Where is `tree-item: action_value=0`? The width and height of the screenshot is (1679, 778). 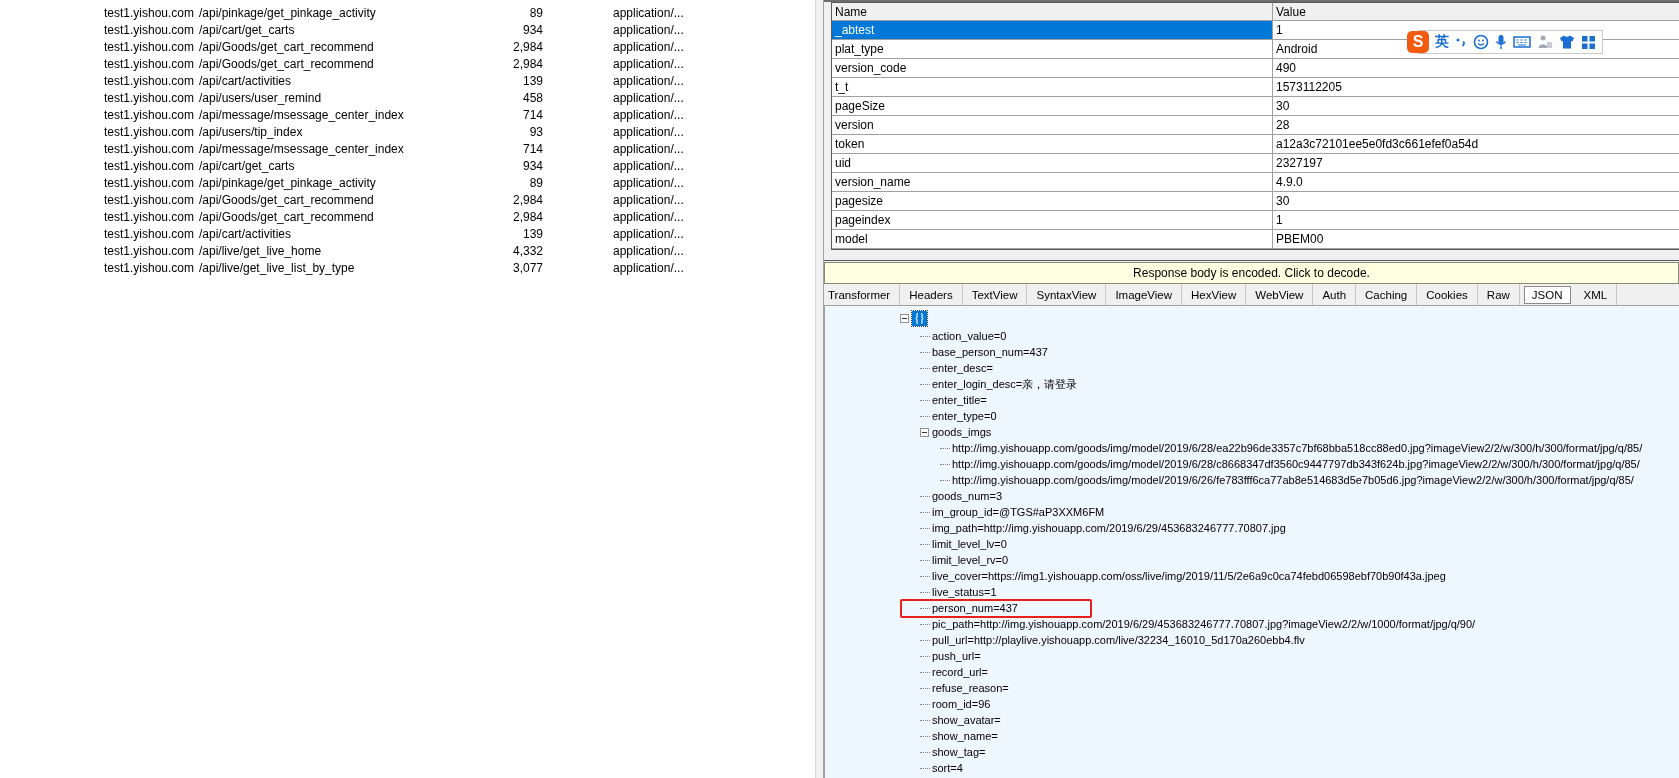
tree-item: action_value=0 is located at coordinates (969, 336).